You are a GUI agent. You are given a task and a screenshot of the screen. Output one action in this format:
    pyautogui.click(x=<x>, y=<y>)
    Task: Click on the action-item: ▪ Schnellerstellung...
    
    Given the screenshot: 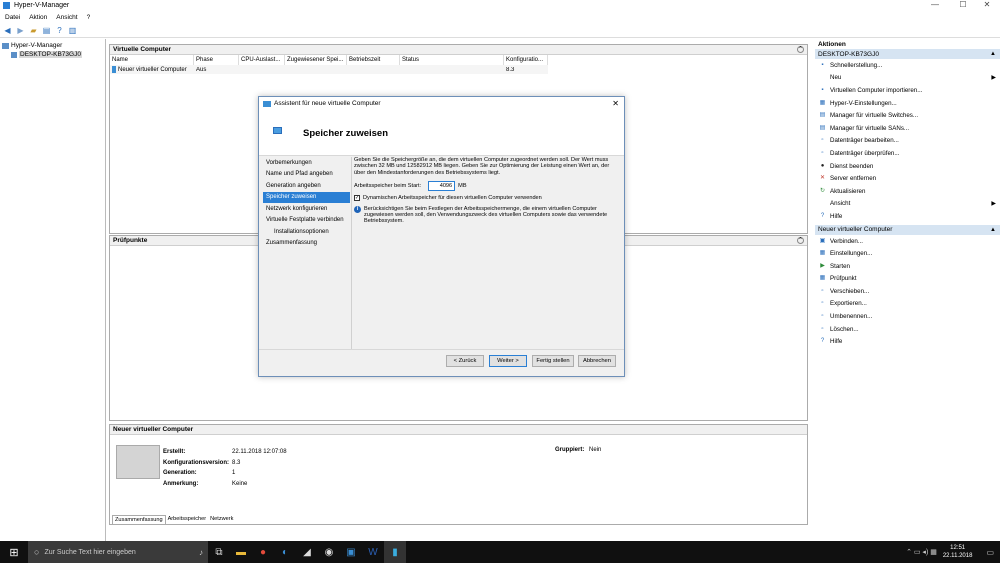 What is the action you would take?
    pyautogui.click(x=907, y=65)
    